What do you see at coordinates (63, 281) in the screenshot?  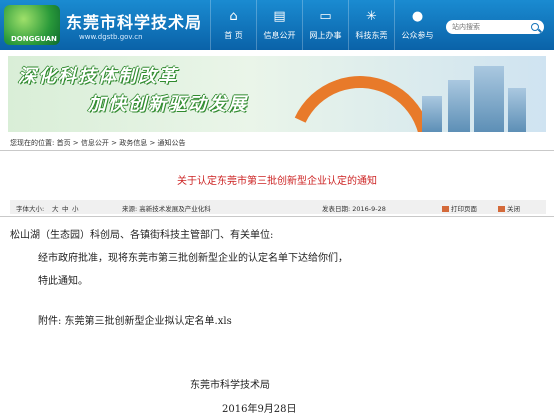 I see `body-paragraph: 特此通知。` at bounding box center [63, 281].